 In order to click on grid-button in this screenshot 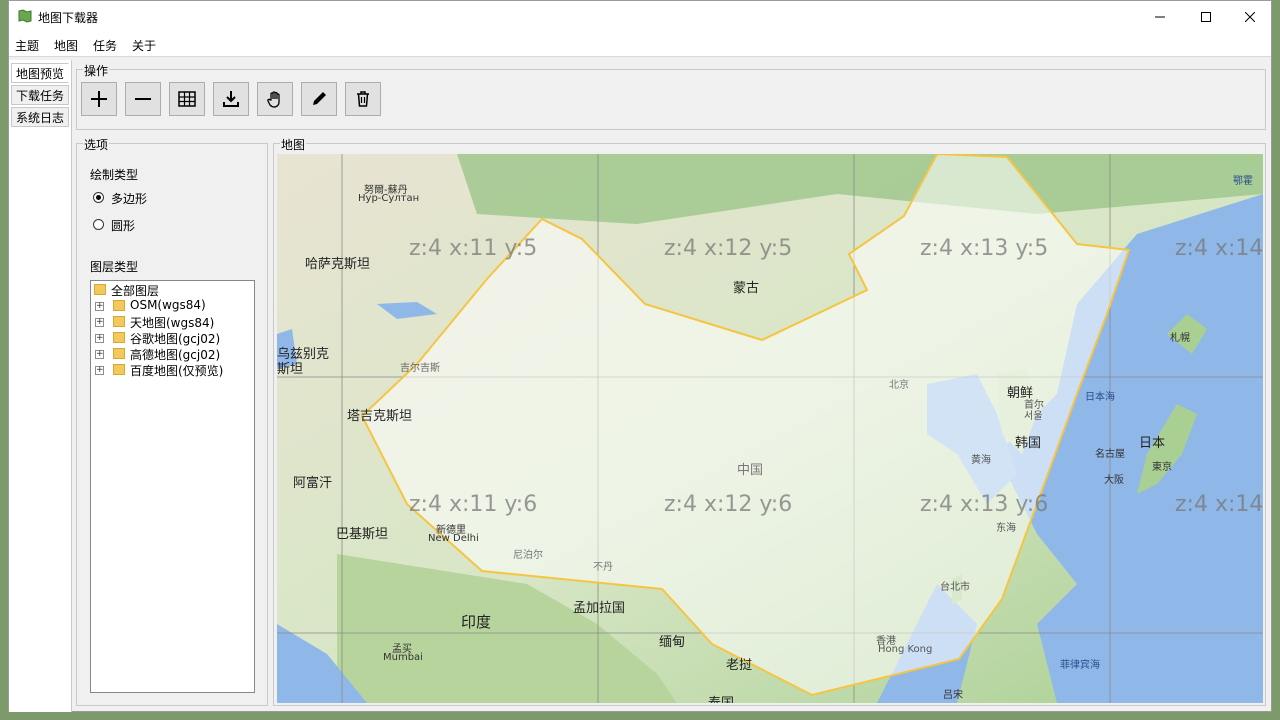, I will do `click(187, 99)`.